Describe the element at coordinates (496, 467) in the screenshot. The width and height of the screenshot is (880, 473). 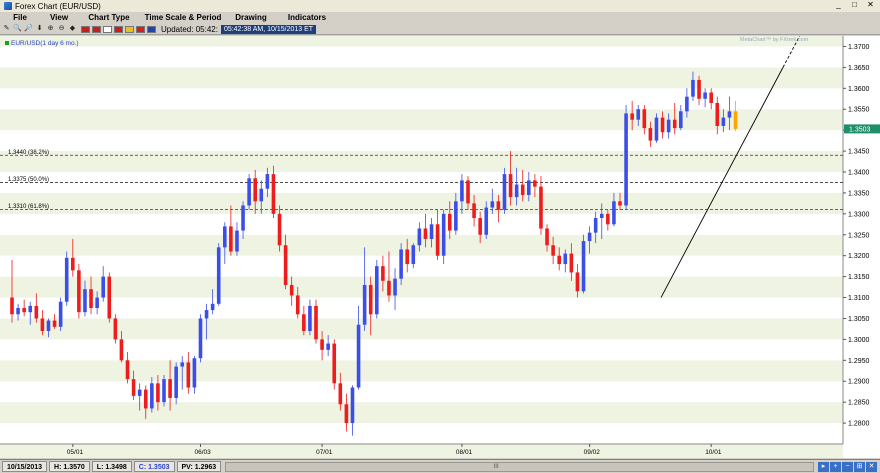
I see `scrollbar-thumb: III` at that location.